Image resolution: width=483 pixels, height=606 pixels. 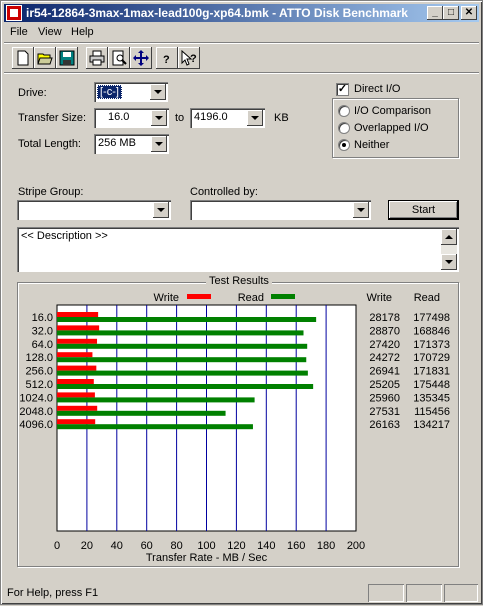 I want to click on app-icon, so click(x=14, y=13).